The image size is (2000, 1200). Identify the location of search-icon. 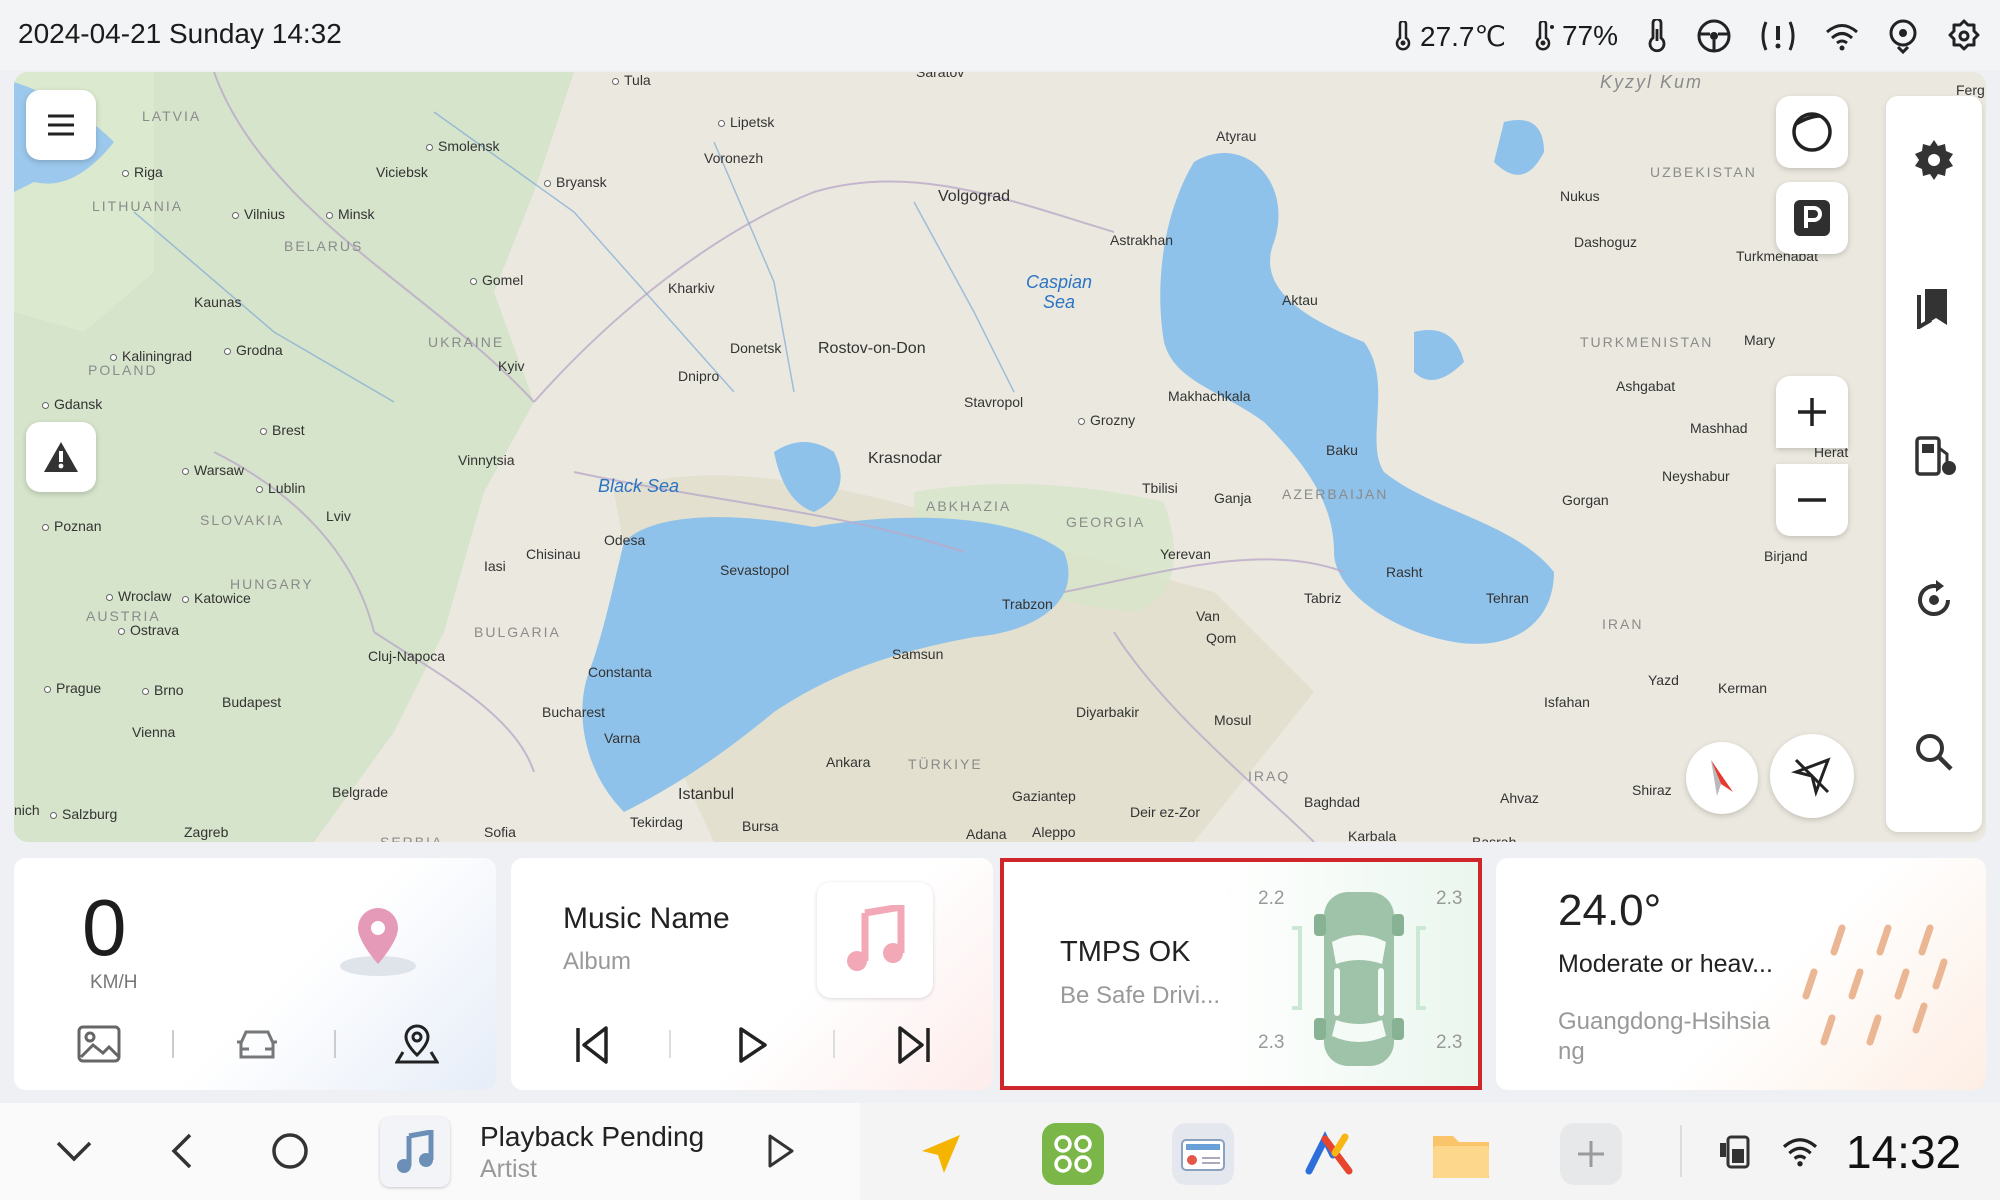
(1934, 752).